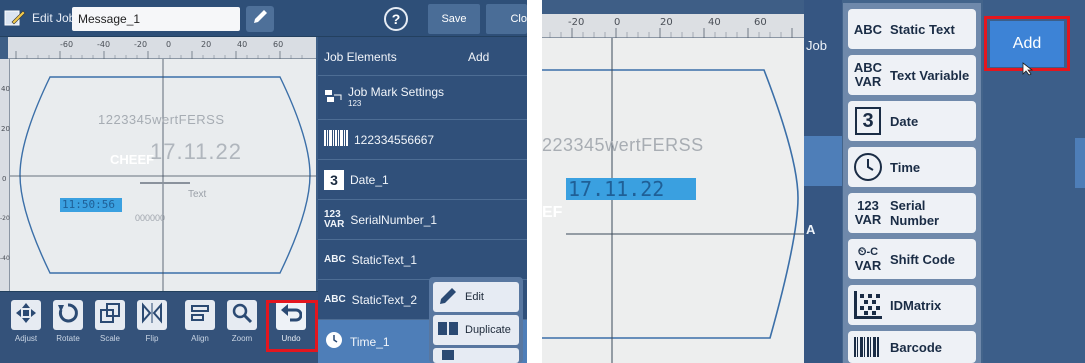 This screenshot has height=363, width=1085. I want to click on abc-icon: ABC, so click(868, 29).